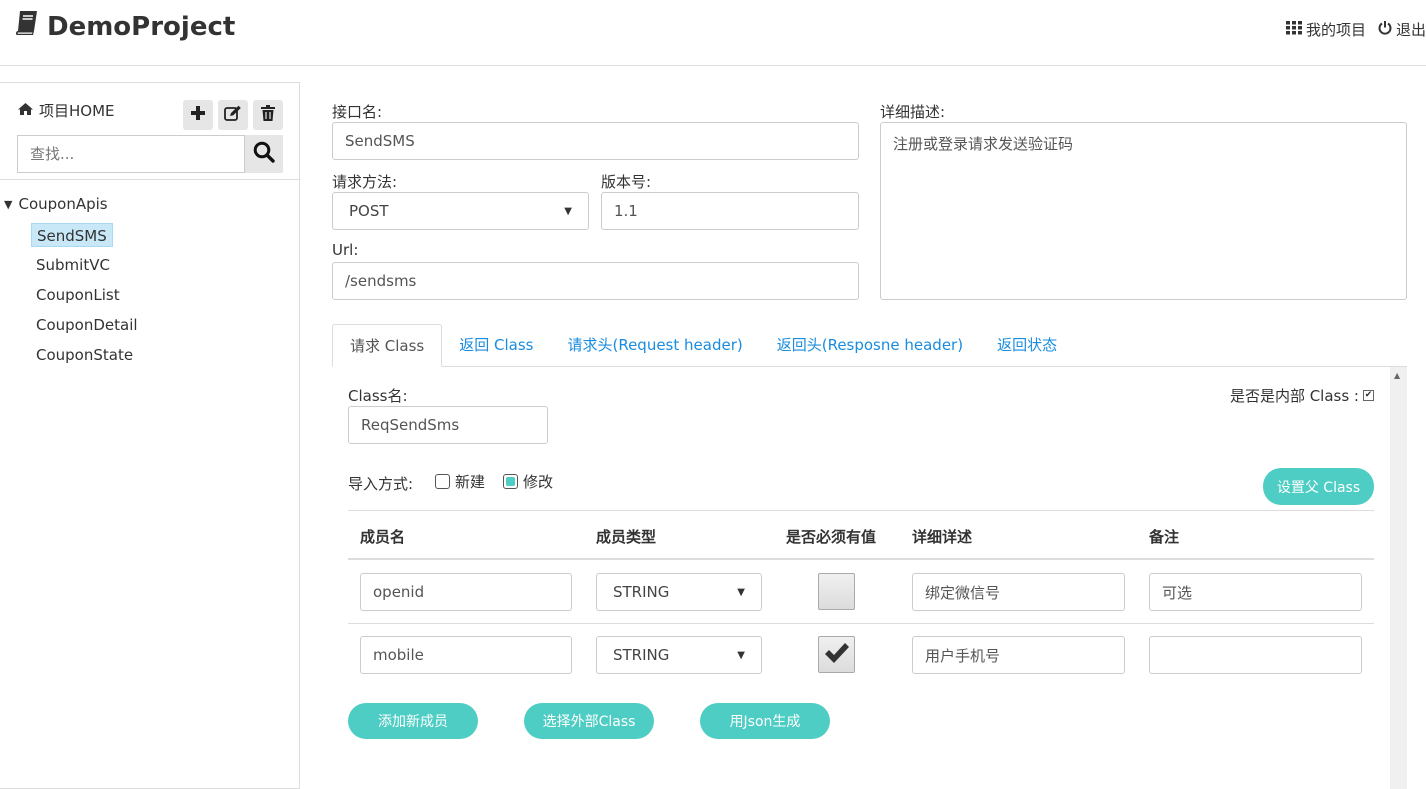  Describe the element at coordinates (654, 345) in the screenshot. I see `tab-request-header: 请求头(Request header)` at that location.